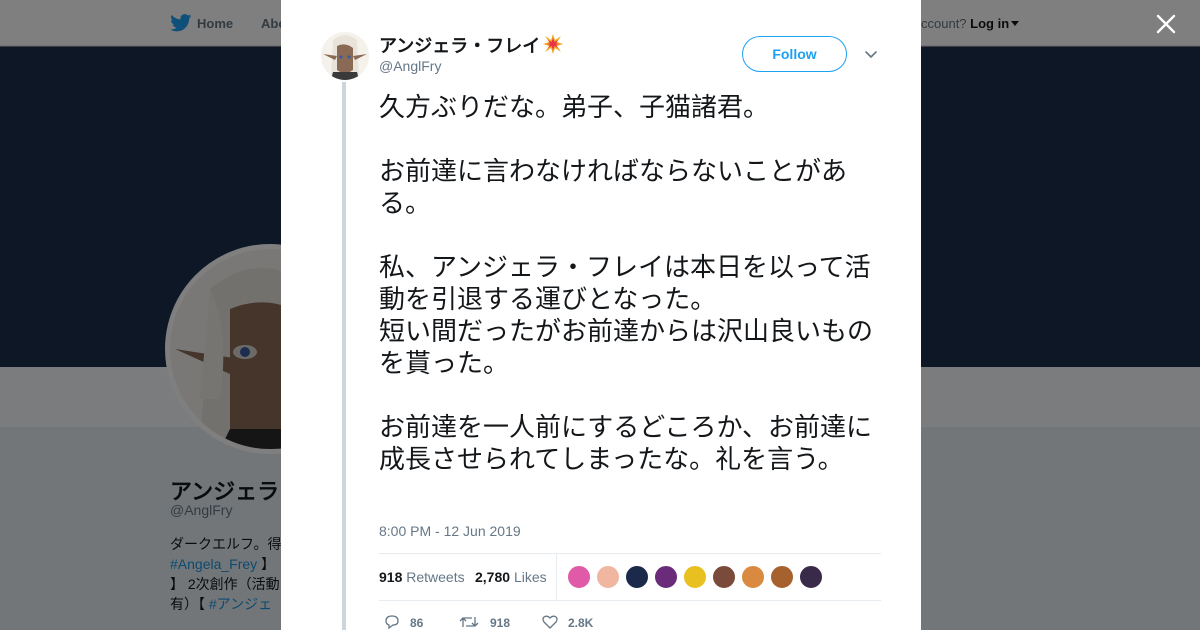 The width and height of the screenshot is (1200, 630). I want to click on author-name: アンジェラ・フレイ, so click(471, 45).